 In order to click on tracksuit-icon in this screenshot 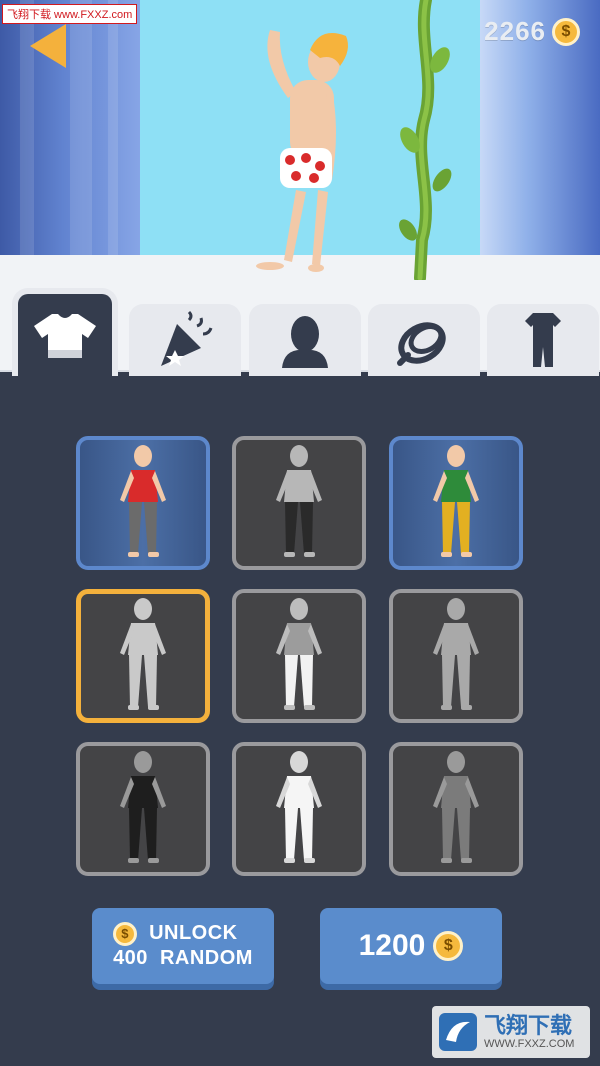, I will do `click(543, 340)`.